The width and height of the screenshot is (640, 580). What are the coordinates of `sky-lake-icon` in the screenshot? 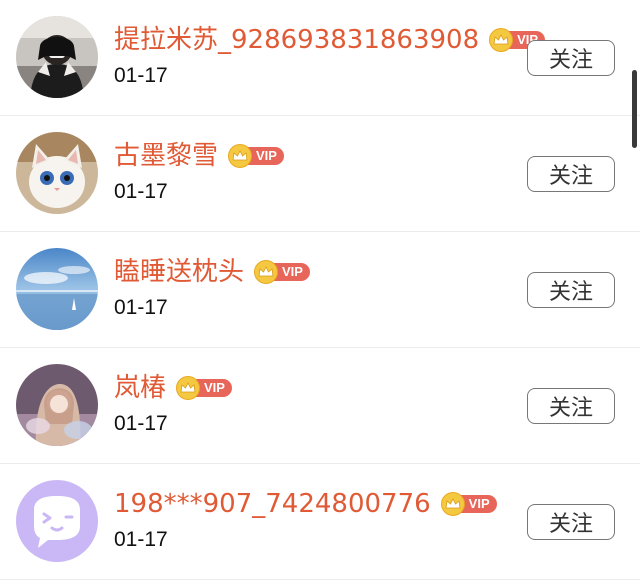 It's located at (57, 289).